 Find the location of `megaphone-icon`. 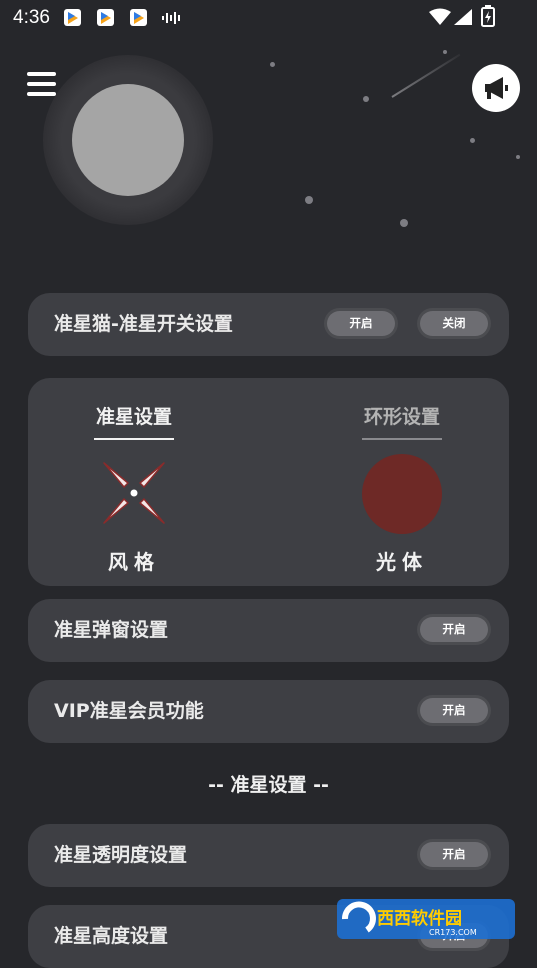

megaphone-icon is located at coordinates (496, 88).